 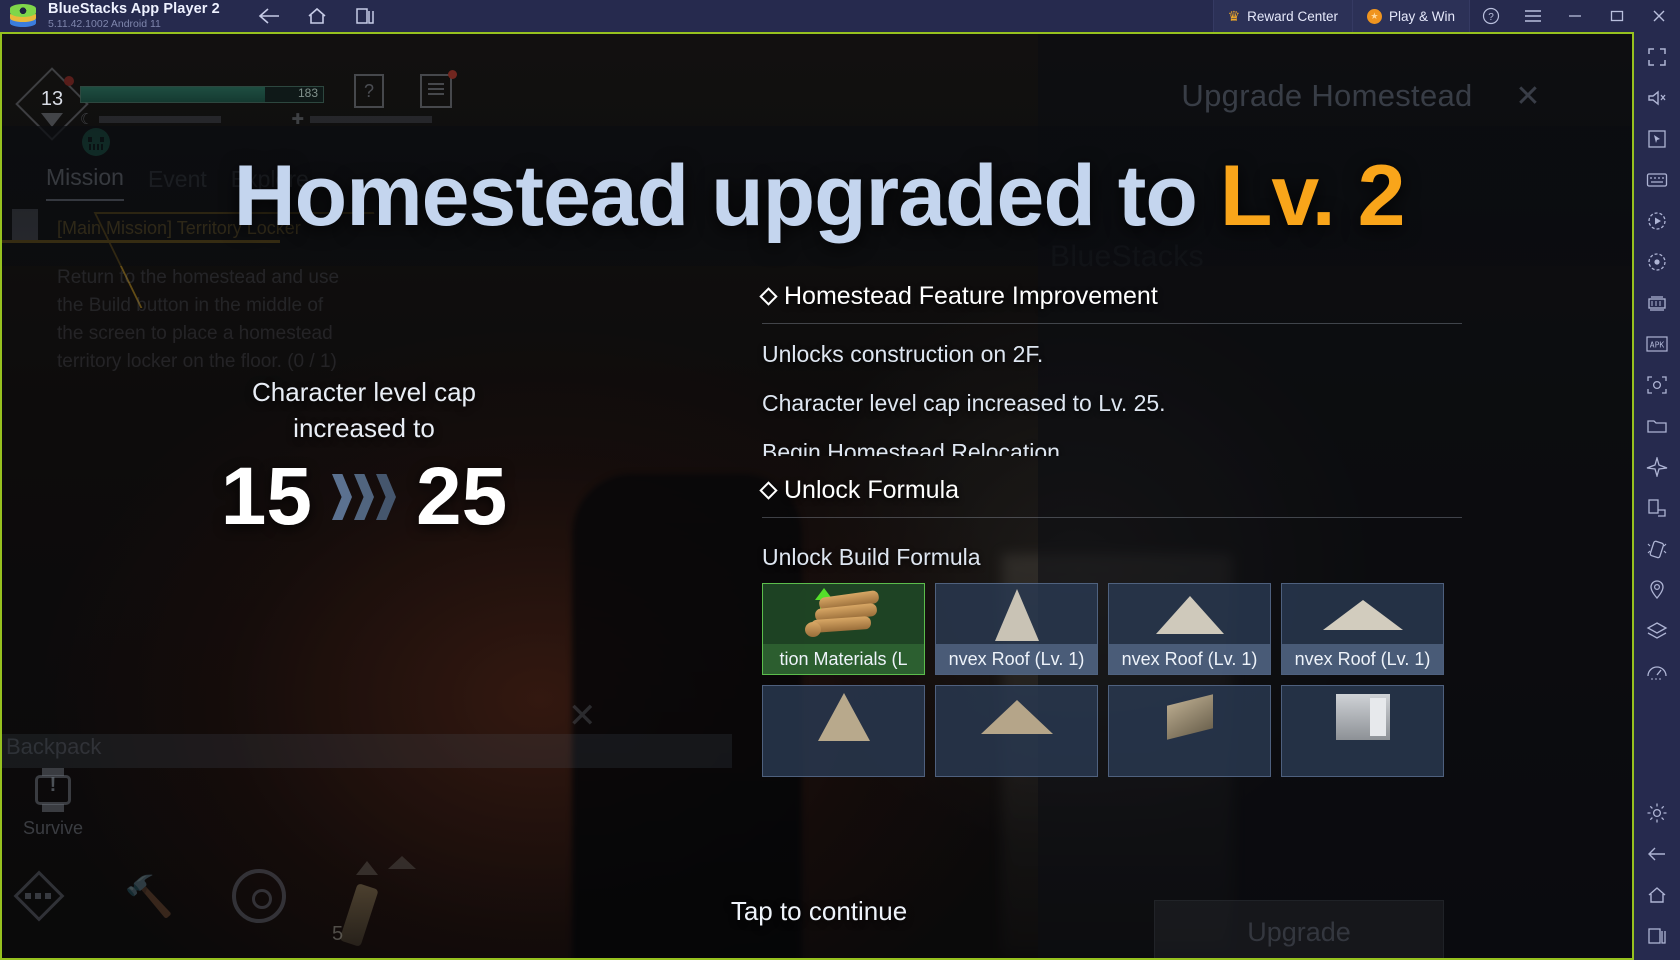 I want to click on popup-headline-level: Lv. 2, so click(x=1312, y=196).